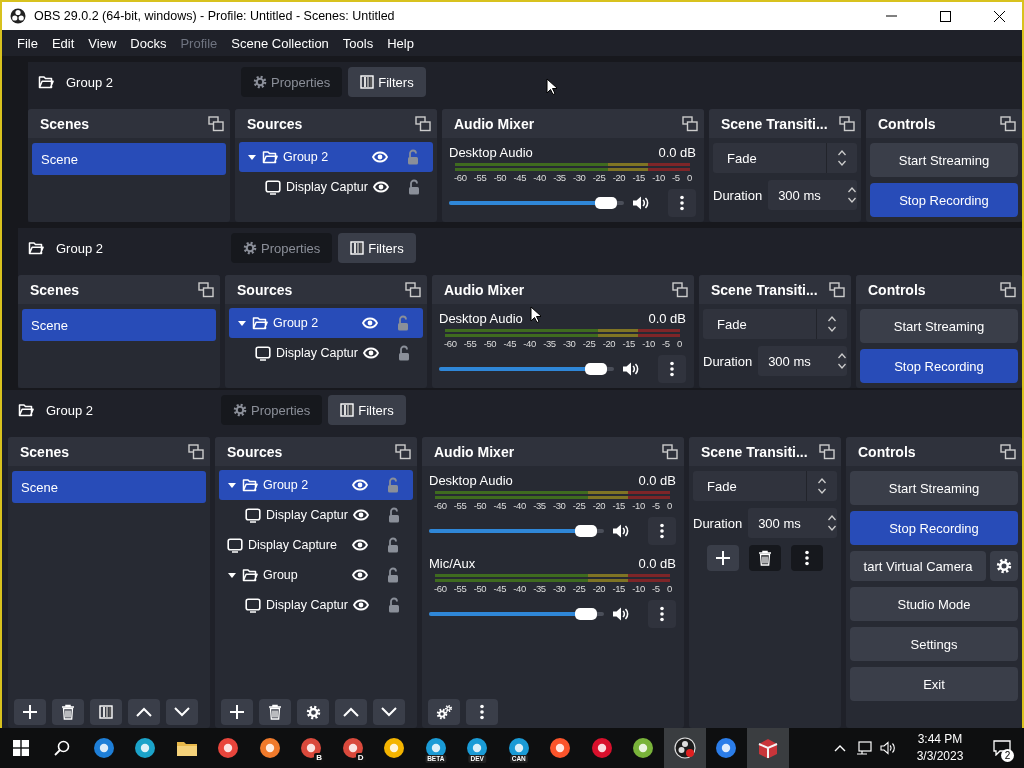 The image size is (1024, 768). What do you see at coordinates (842, 361) in the screenshot?
I see `up-down-arrows-icon` at bounding box center [842, 361].